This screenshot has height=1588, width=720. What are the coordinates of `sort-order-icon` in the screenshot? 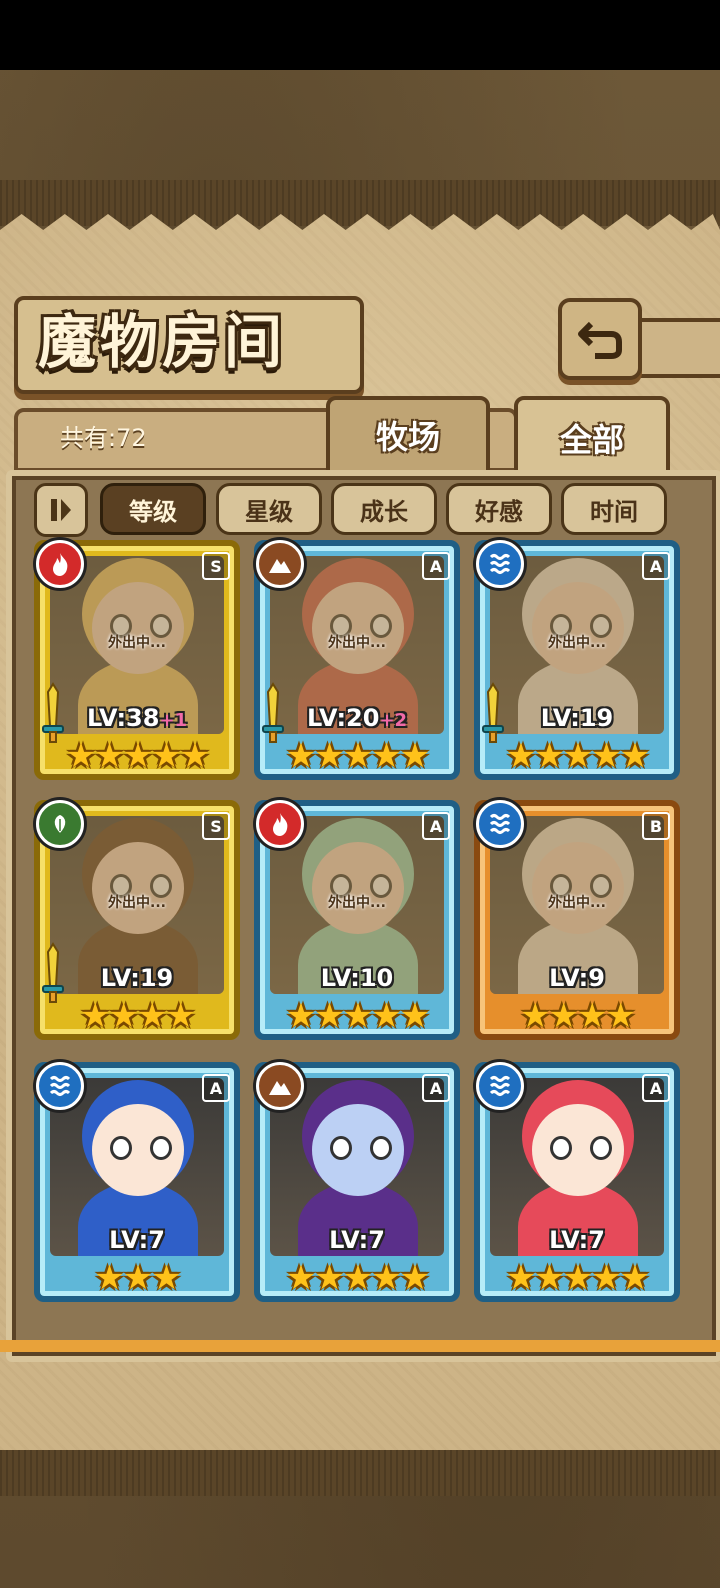 It's located at (61, 510).